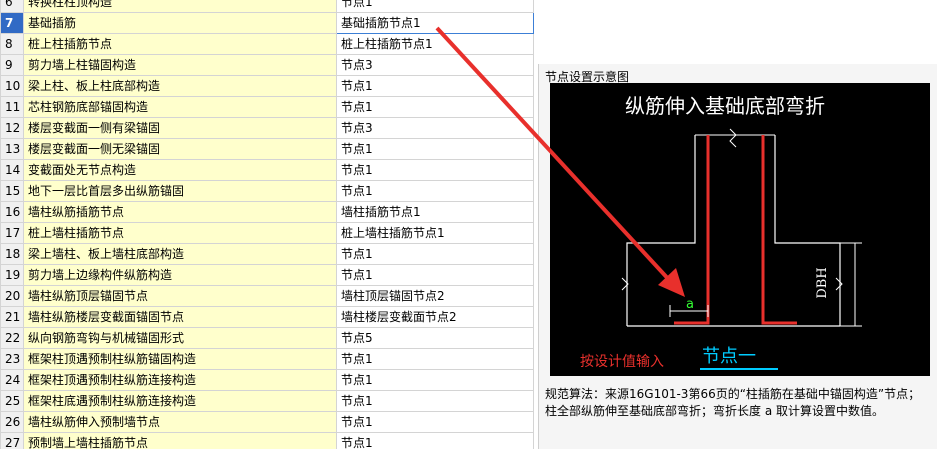  I want to click on table-row: 9 剪力墙上柱锚固构造 节点3, so click(267, 65).